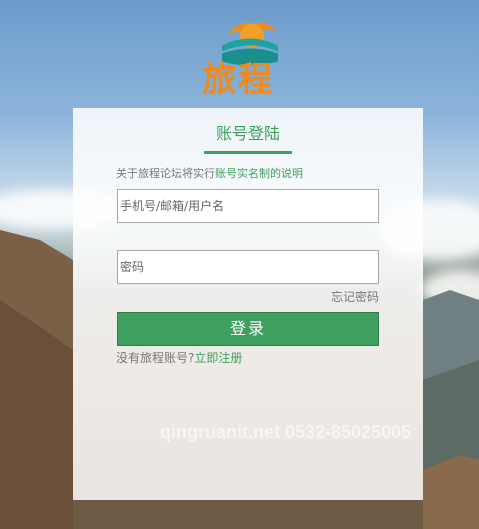 The width and height of the screenshot is (479, 529). I want to click on password-input: 密码, so click(248, 267).